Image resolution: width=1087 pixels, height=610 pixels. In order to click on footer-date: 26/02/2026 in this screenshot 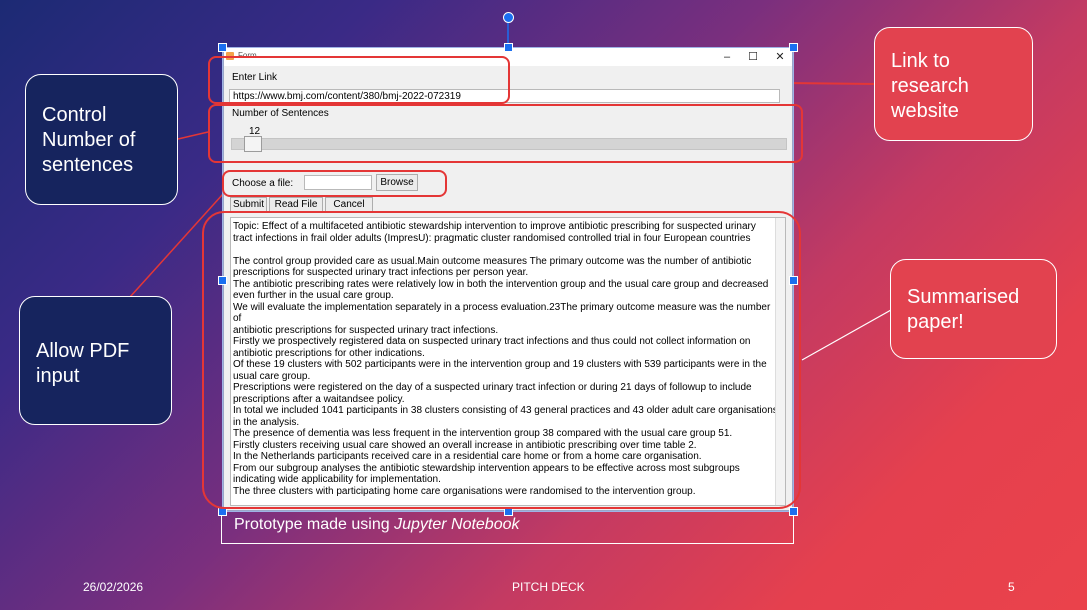, I will do `click(113, 587)`.